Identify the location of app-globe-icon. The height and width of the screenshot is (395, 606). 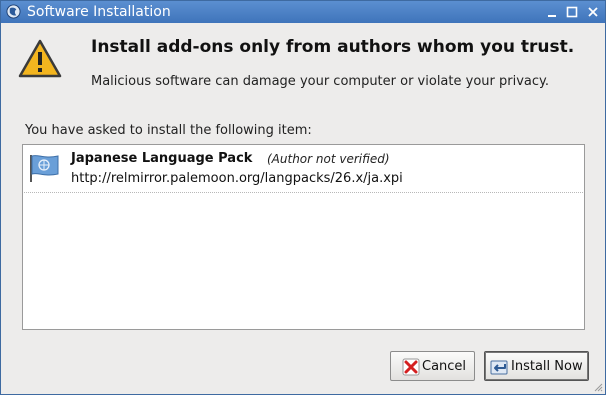
(13, 11).